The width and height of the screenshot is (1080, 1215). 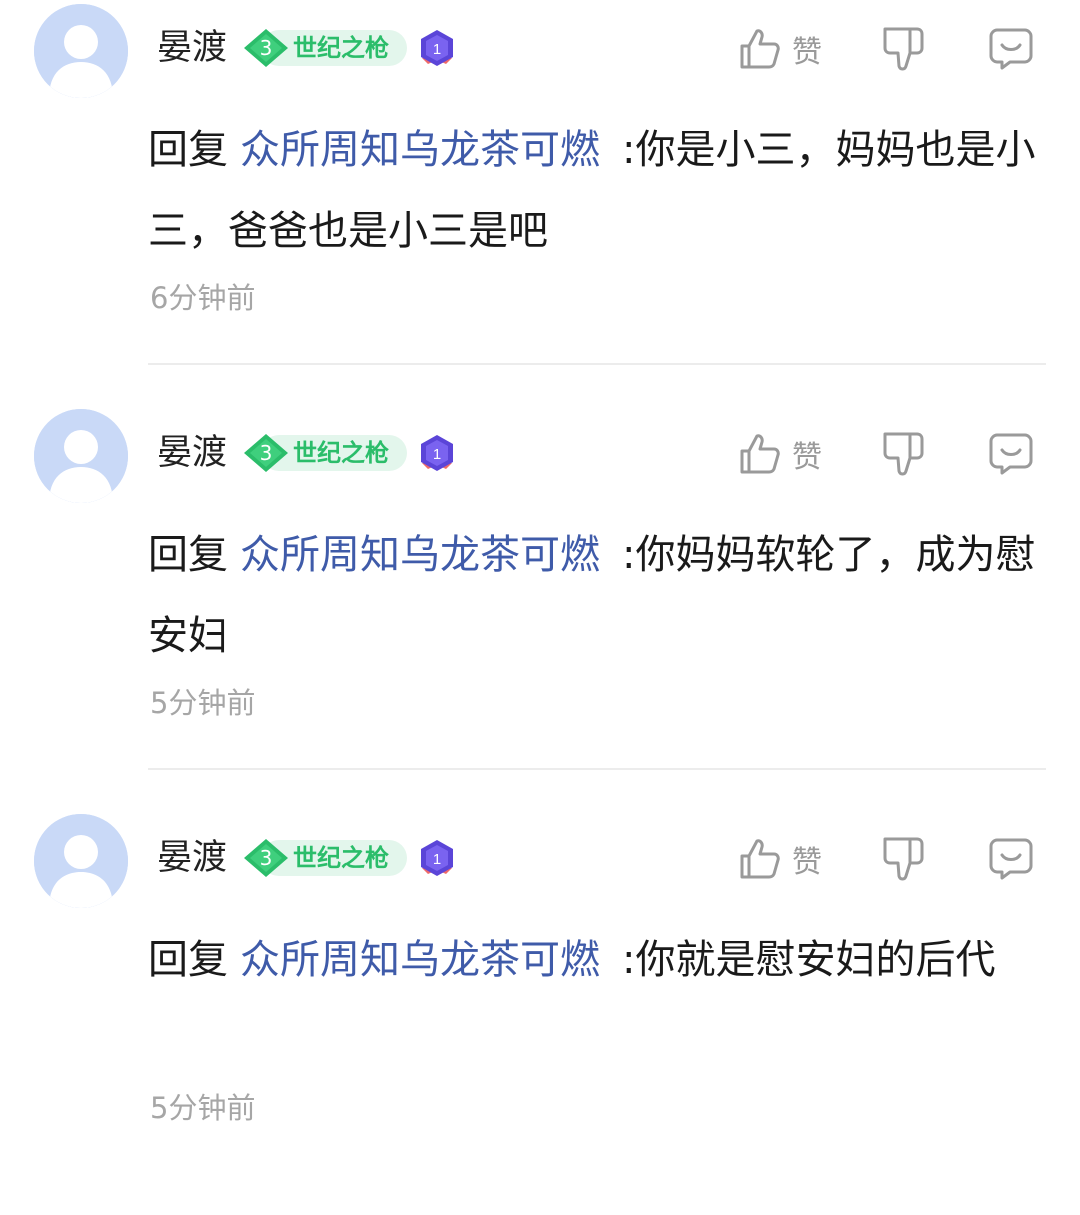 I want to click on comment-text: :你就是慰安妇的后代, so click(x=809, y=960).